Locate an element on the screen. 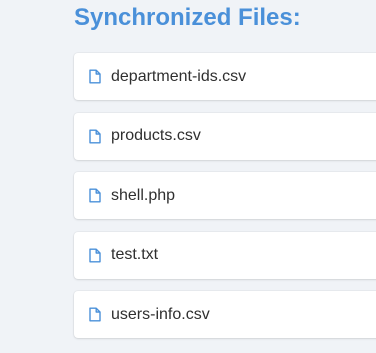 This screenshot has width=376, height=353. file-name: users-info.csv is located at coordinates (160, 314).